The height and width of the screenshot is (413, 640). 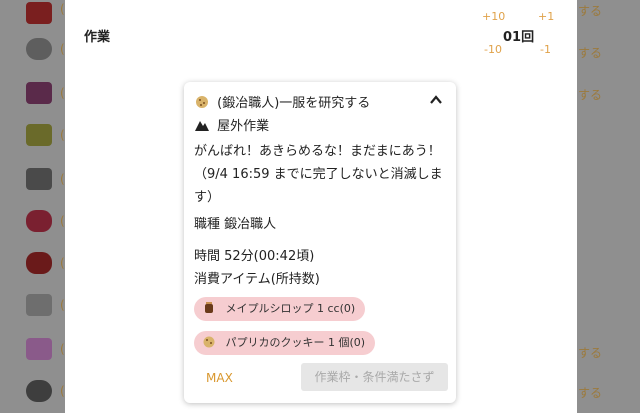 I want to click on duration-text: 時間 52分(00:42頃), so click(x=254, y=256).